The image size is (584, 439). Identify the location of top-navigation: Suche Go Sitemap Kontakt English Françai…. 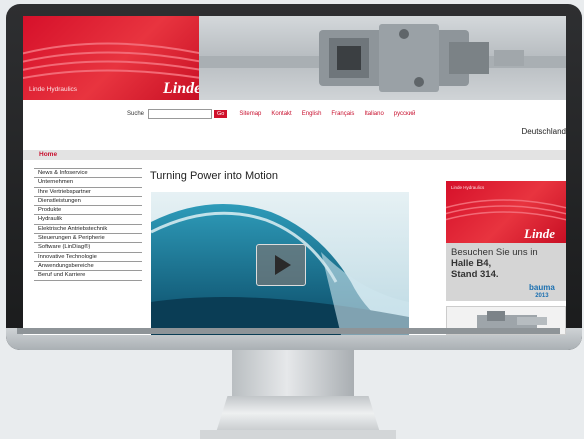
(276, 114).